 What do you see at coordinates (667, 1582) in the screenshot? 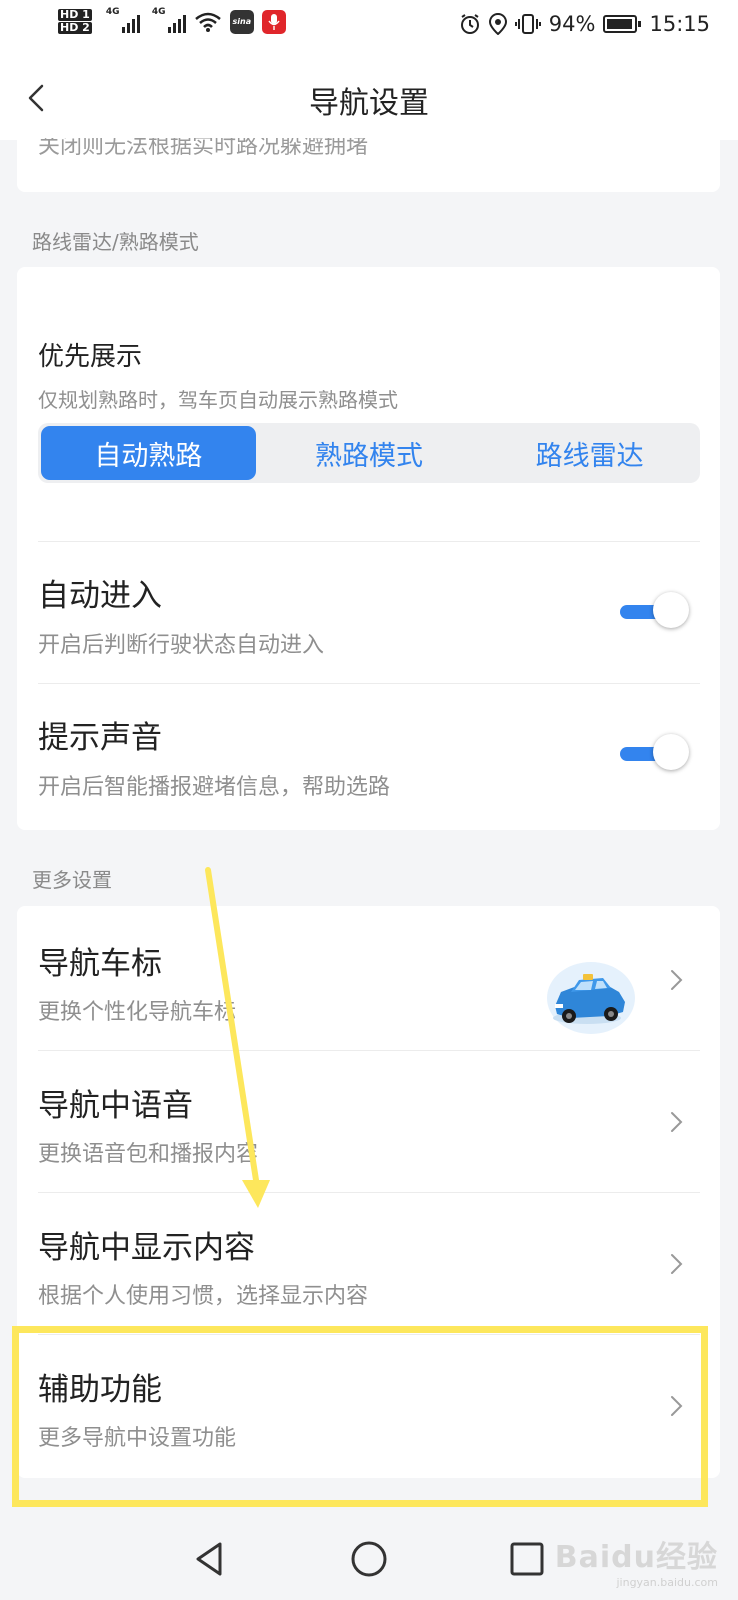
I see `watermark-url: jingyan.baidu.com` at bounding box center [667, 1582].